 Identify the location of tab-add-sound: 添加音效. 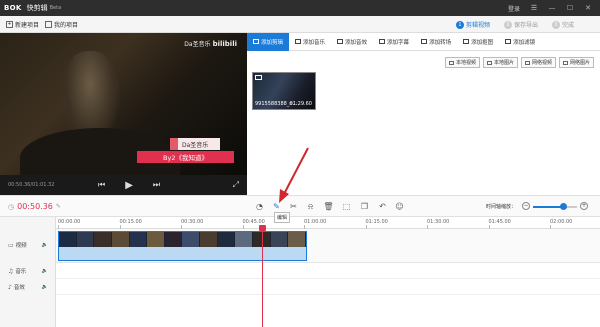
(352, 42).